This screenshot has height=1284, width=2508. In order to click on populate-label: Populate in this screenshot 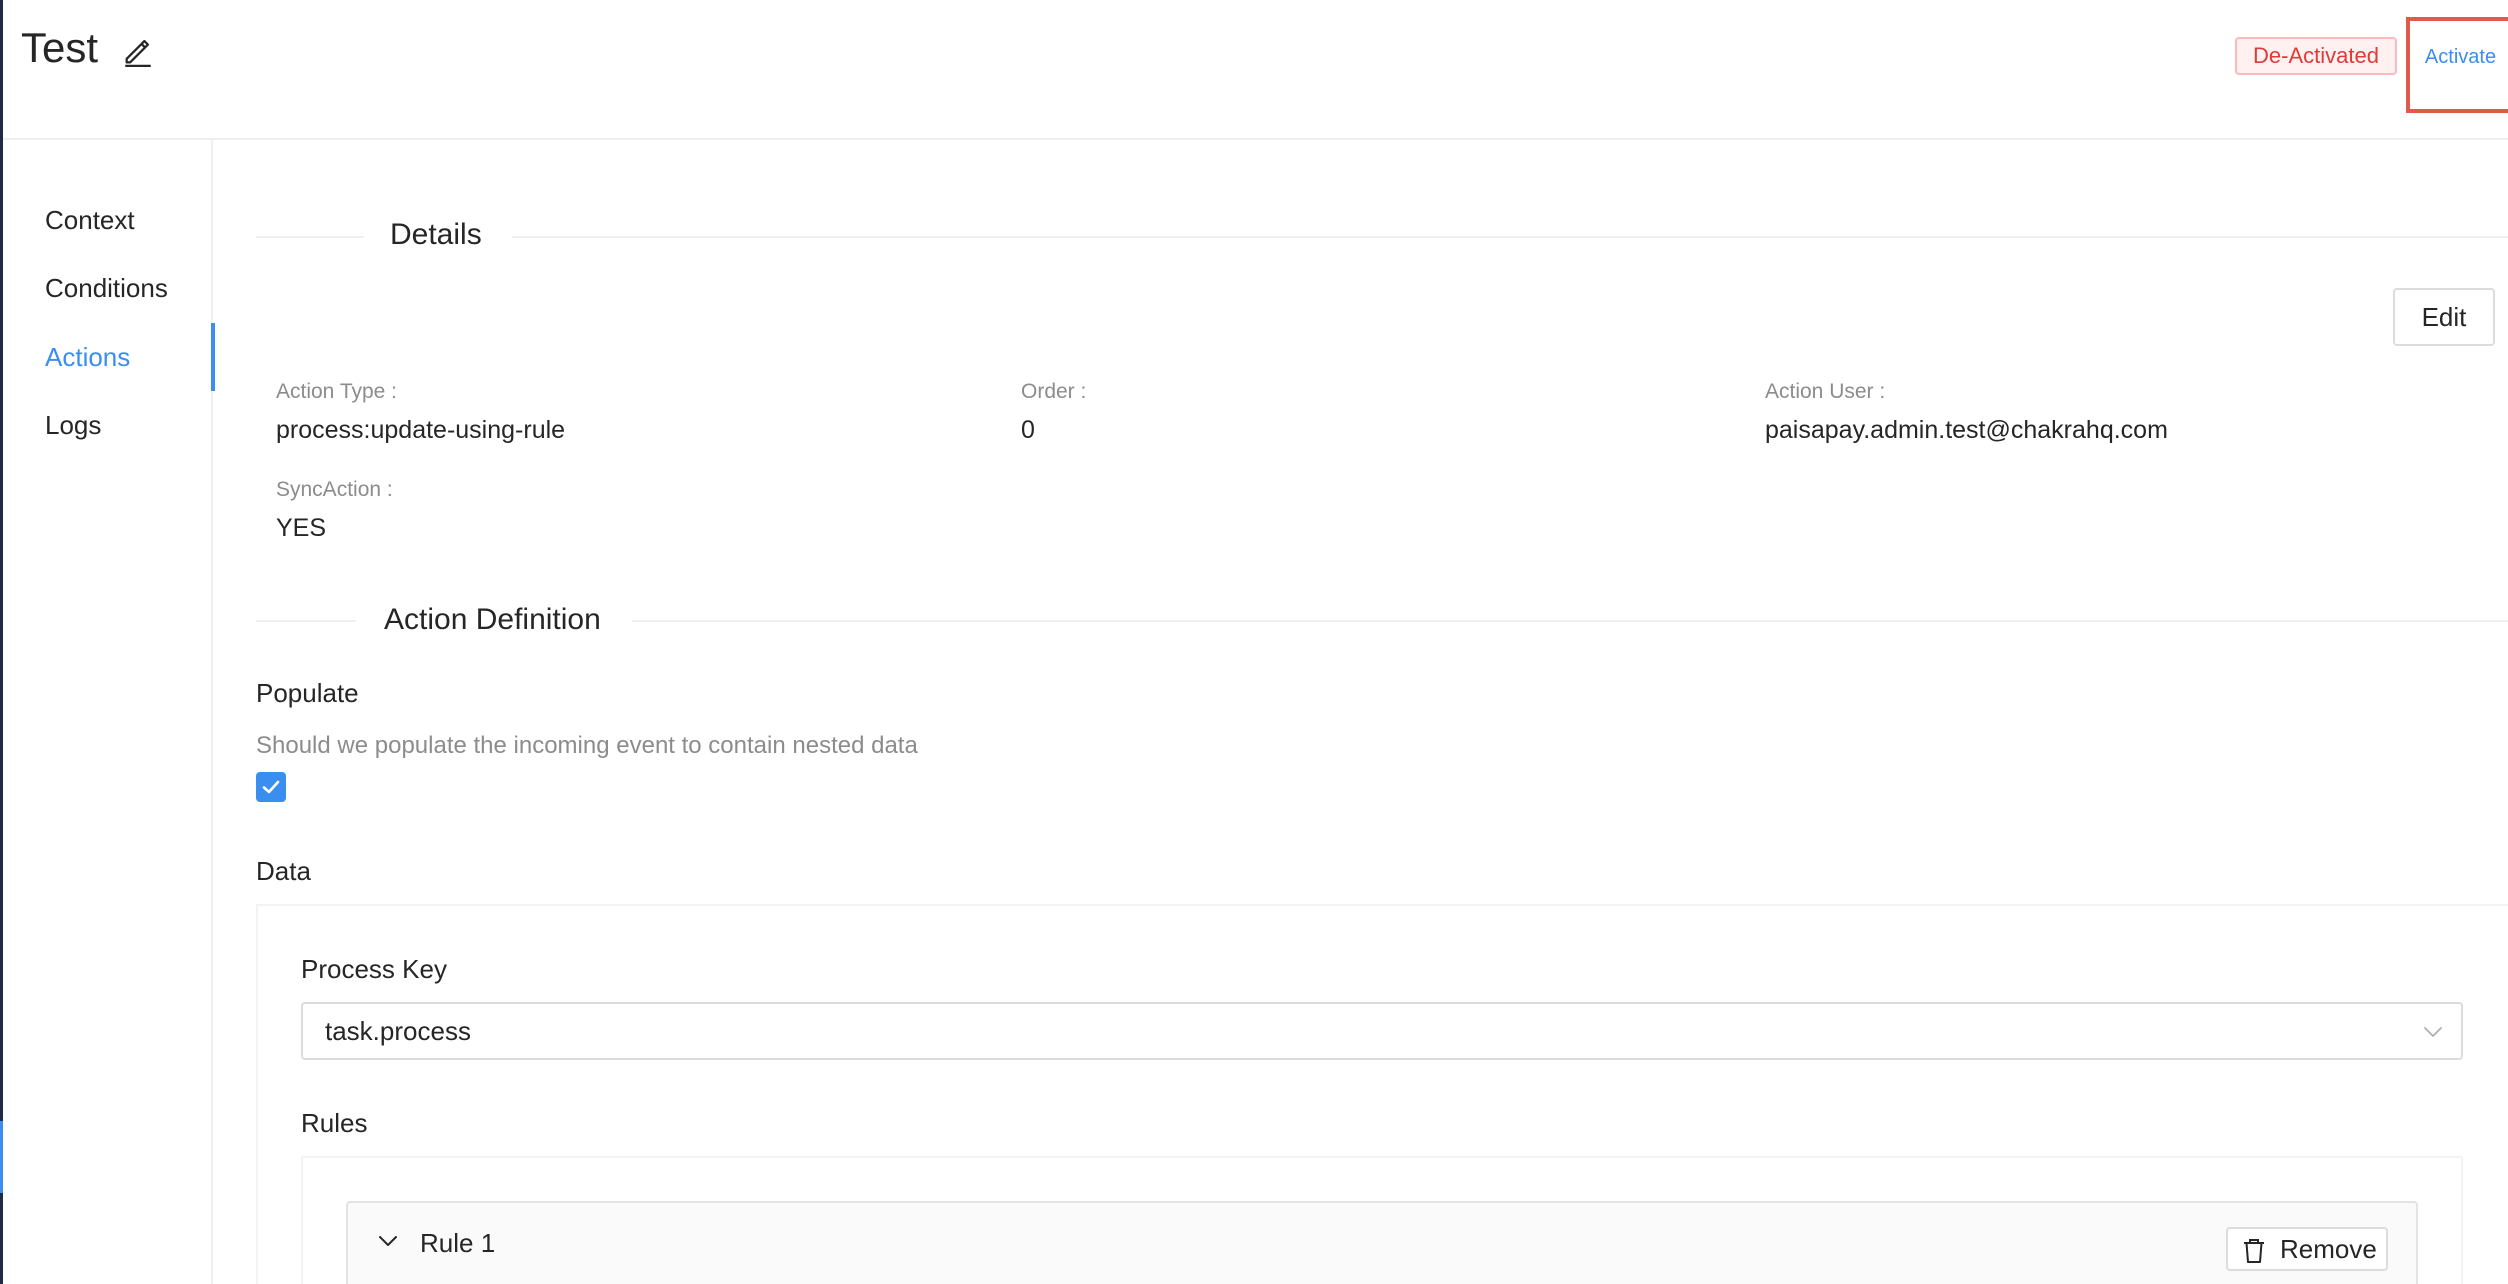, I will do `click(307, 693)`.